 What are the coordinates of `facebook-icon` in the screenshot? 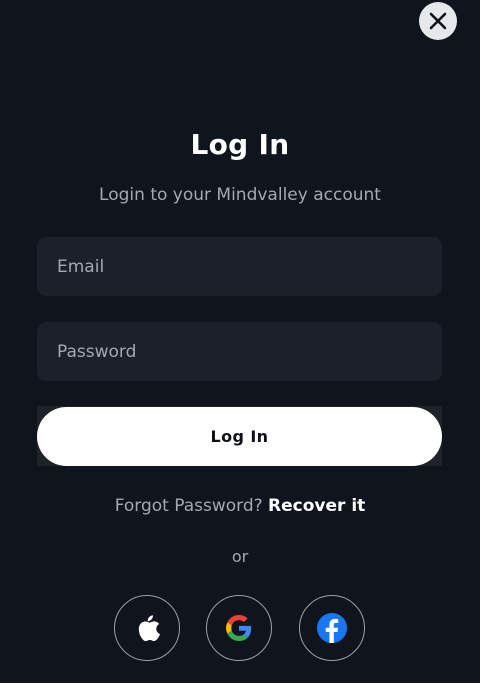 It's located at (332, 628).